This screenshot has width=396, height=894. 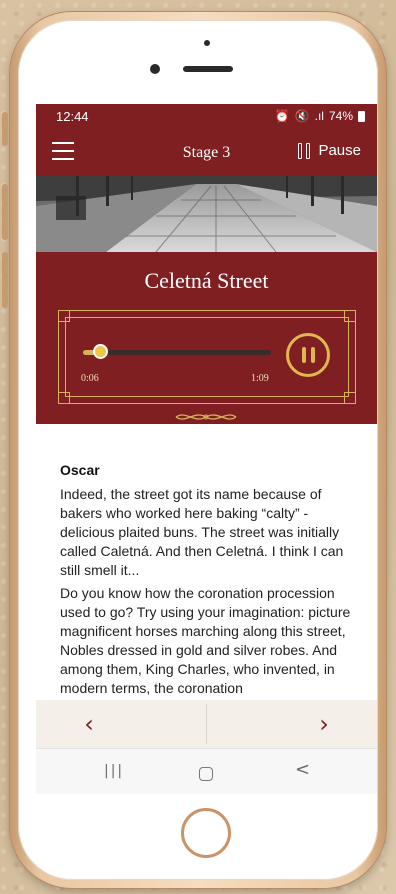 I want to click on back-icon: <, so click(x=302, y=769).